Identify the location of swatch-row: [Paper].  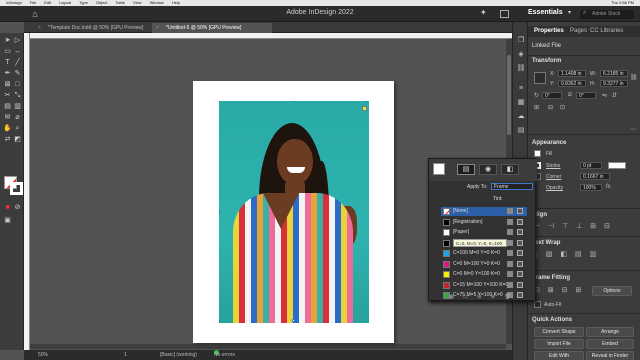
(484, 232).